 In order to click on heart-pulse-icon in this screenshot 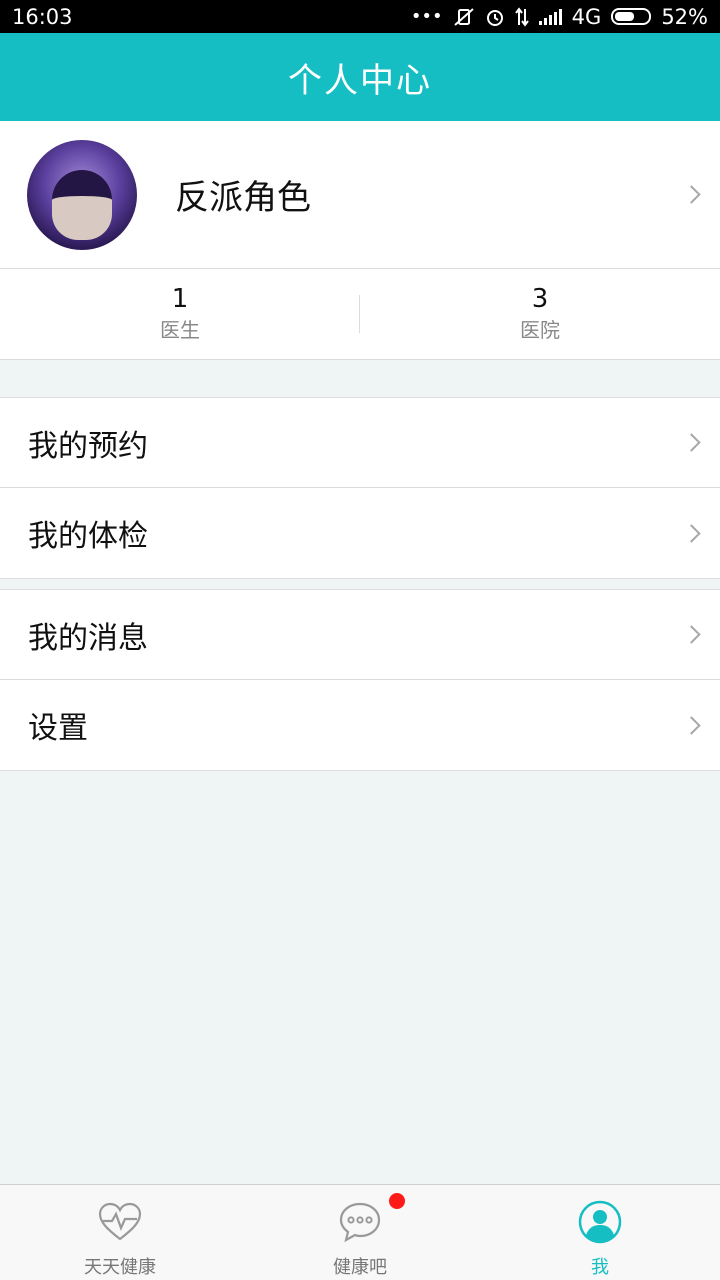, I will do `click(120, 1222)`.